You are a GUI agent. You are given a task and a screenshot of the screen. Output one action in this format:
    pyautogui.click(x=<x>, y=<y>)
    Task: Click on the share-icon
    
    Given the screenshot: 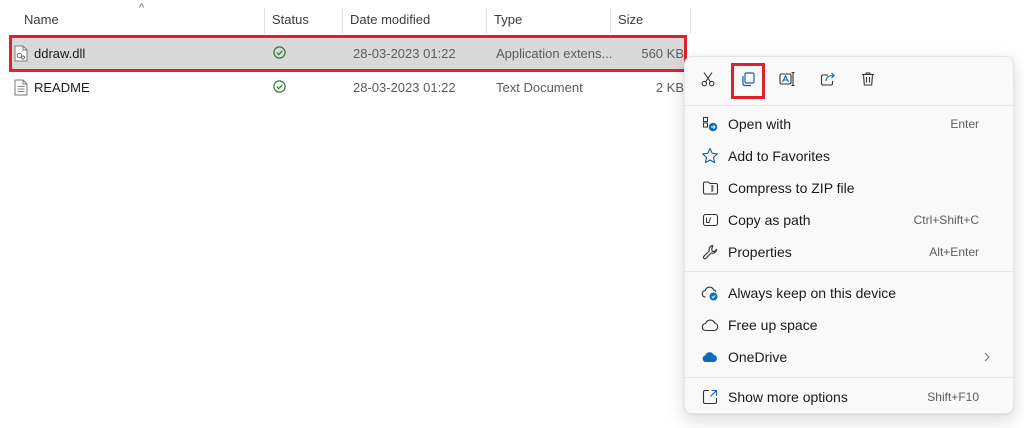 What is the action you would take?
    pyautogui.click(x=828, y=81)
    